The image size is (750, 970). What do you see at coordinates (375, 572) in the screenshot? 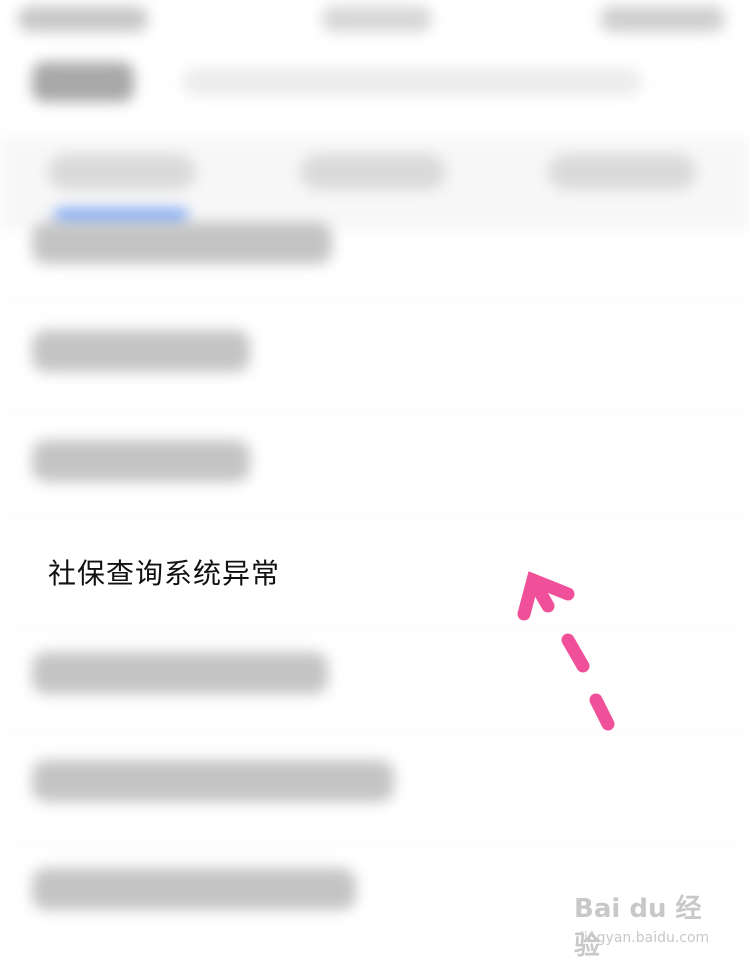
I see `list-item-highlighted: 社保查询系统异常` at bounding box center [375, 572].